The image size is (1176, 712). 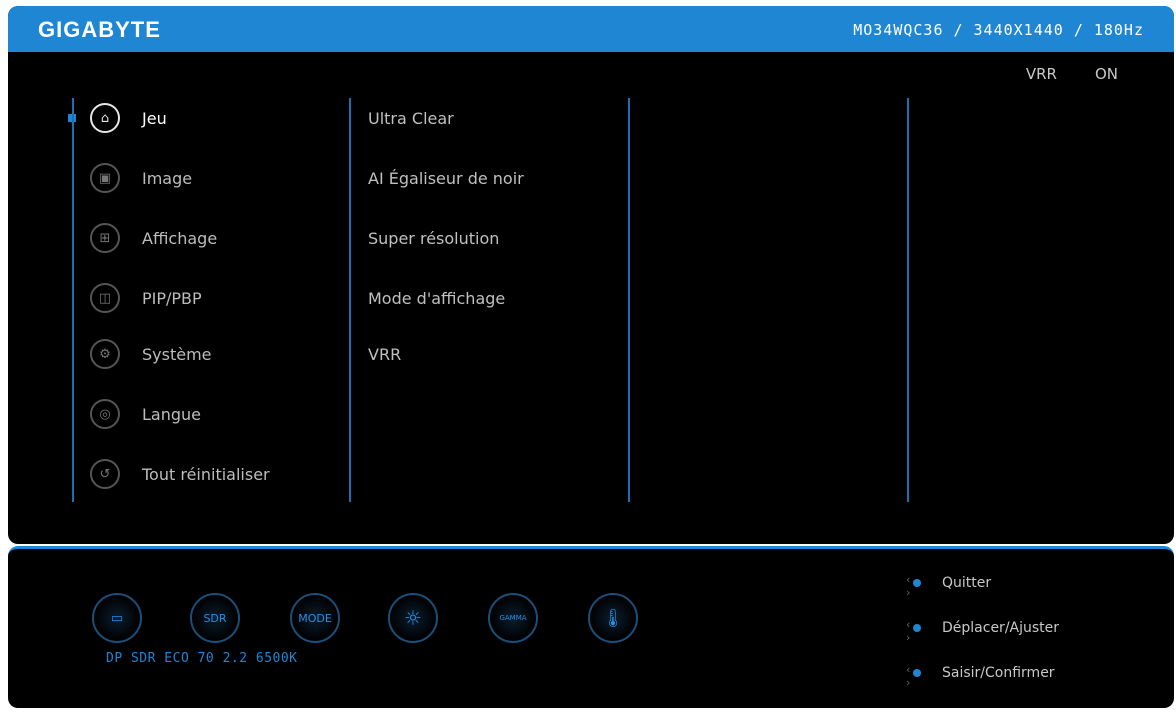 I want to click on mode-icon: MODE, so click(x=315, y=618).